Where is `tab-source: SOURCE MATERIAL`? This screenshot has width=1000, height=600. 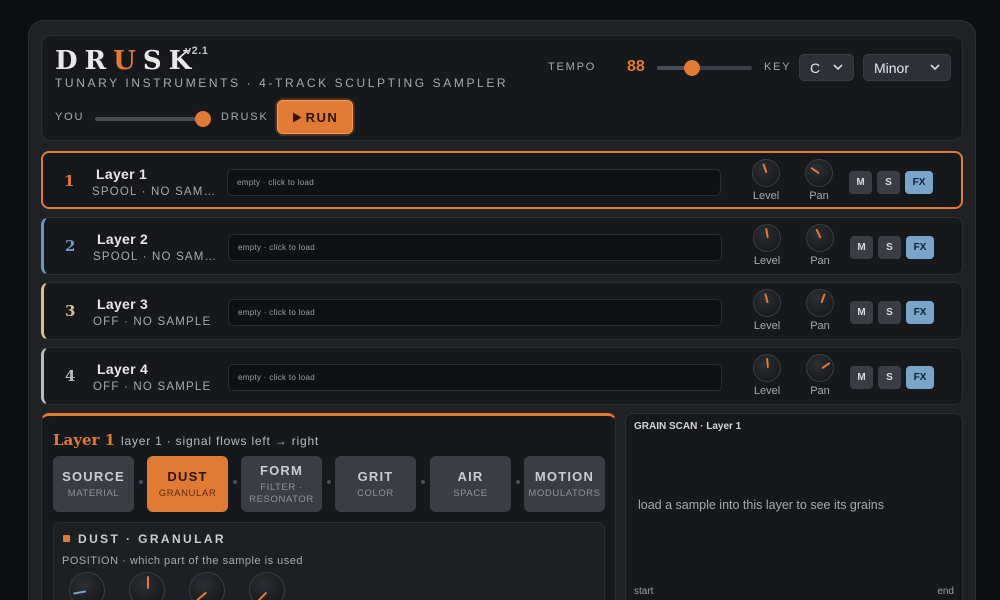 tab-source: SOURCE MATERIAL is located at coordinates (93, 484).